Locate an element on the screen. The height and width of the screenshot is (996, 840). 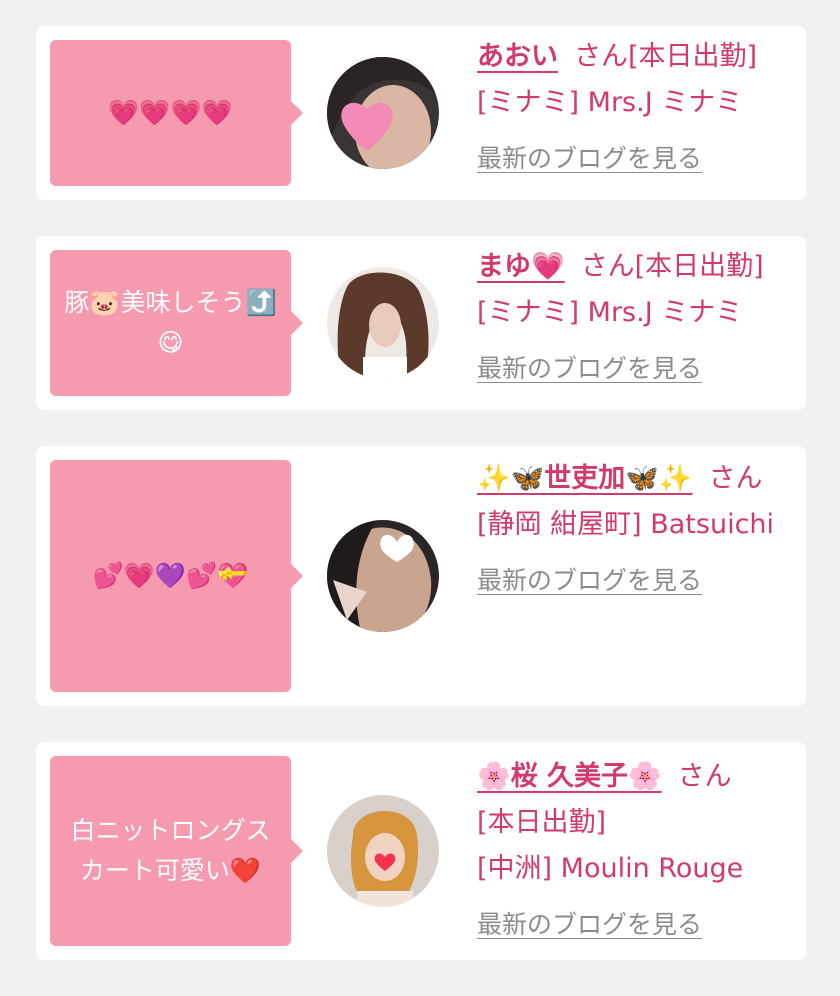
comment-bubble: 💕💗💜💕💝 is located at coordinates (176, 576).